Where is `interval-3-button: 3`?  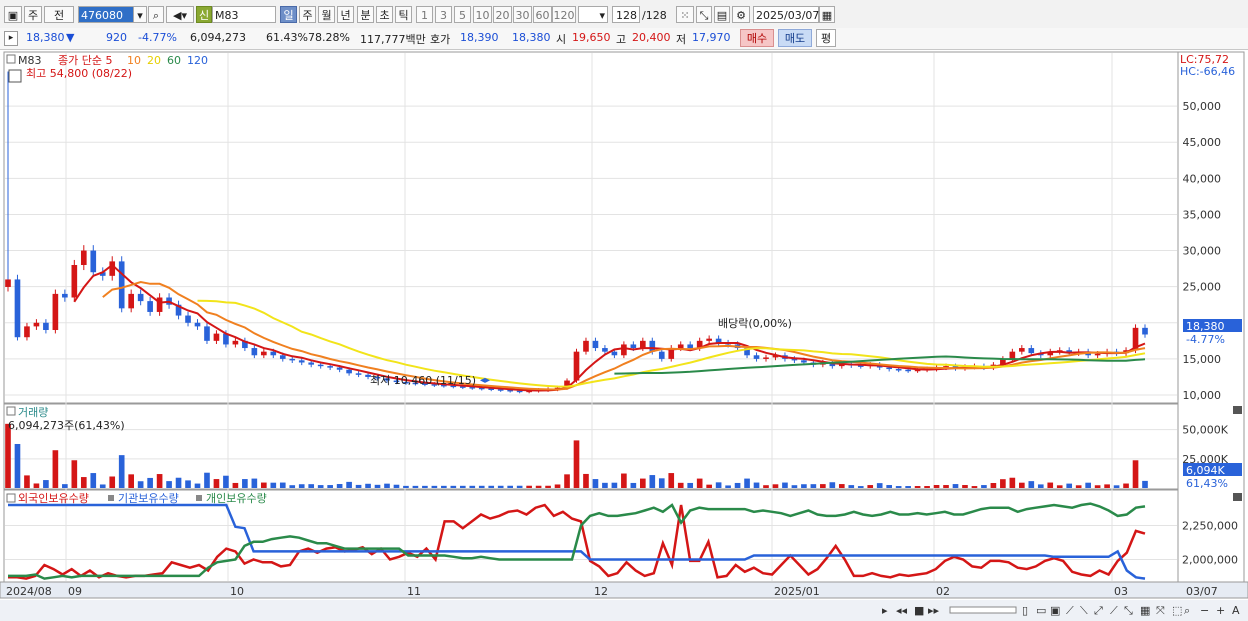
interval-3-button: 3 is located at coordinates (443, 14).